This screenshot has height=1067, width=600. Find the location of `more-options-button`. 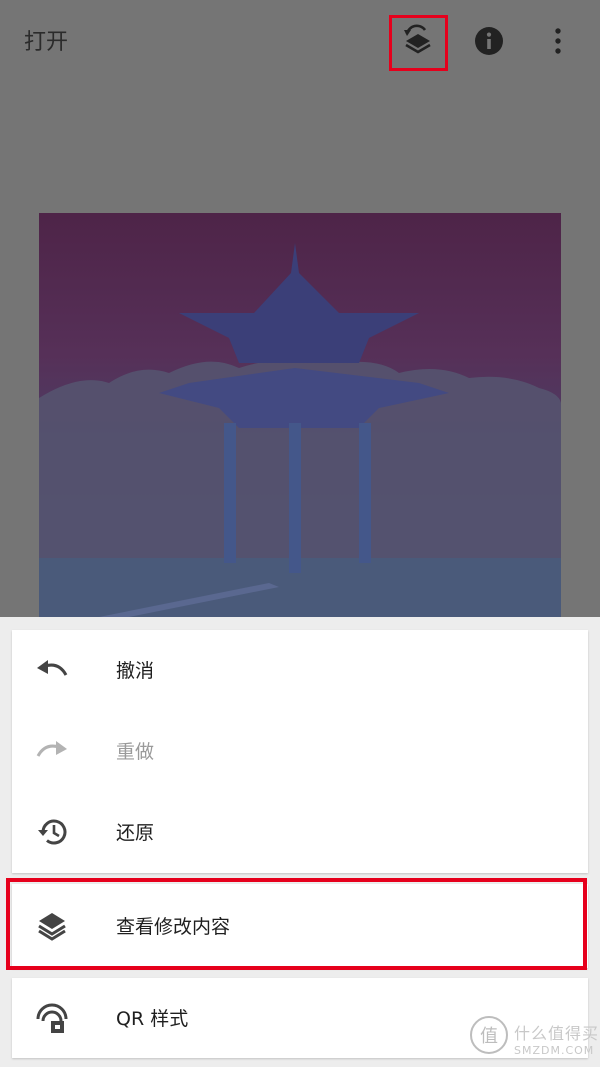

more-options-button is located at coordinates (558, 41).